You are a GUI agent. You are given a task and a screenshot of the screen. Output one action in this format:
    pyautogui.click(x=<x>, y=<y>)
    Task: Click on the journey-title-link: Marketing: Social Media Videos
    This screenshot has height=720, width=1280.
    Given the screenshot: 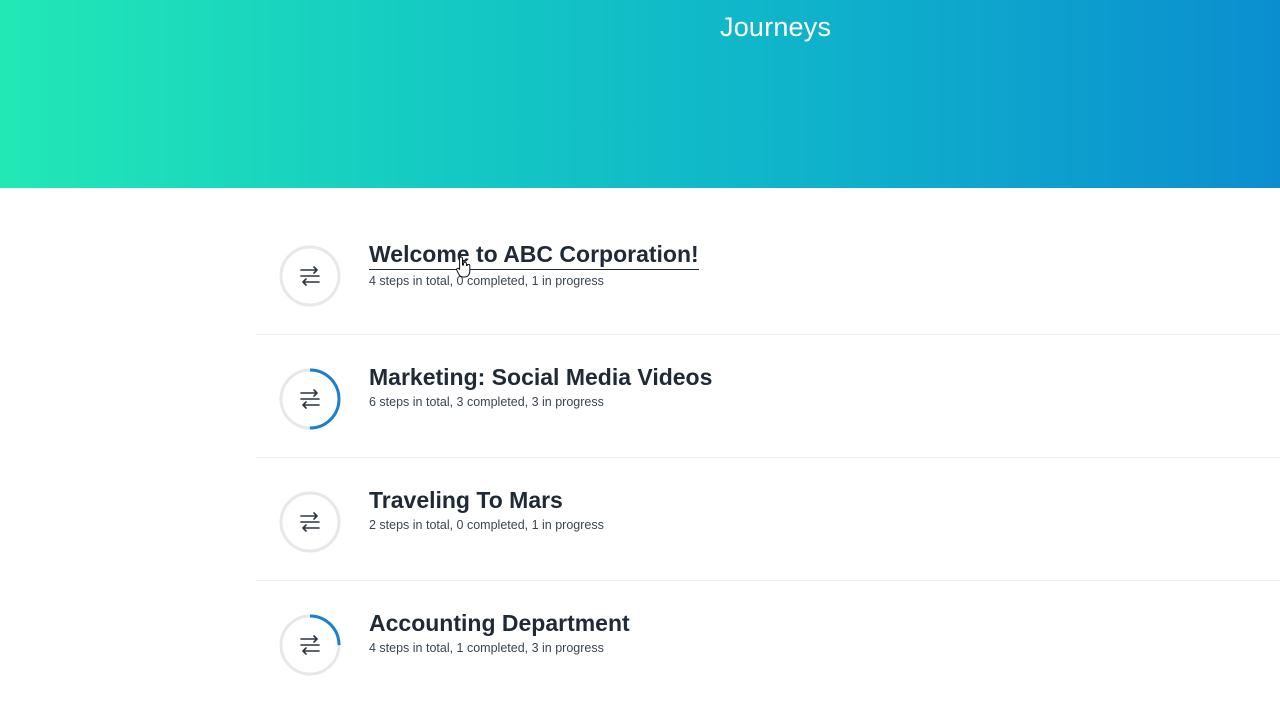 What is the action you would take?
    pyautogui.click(x=540, y=377)
    